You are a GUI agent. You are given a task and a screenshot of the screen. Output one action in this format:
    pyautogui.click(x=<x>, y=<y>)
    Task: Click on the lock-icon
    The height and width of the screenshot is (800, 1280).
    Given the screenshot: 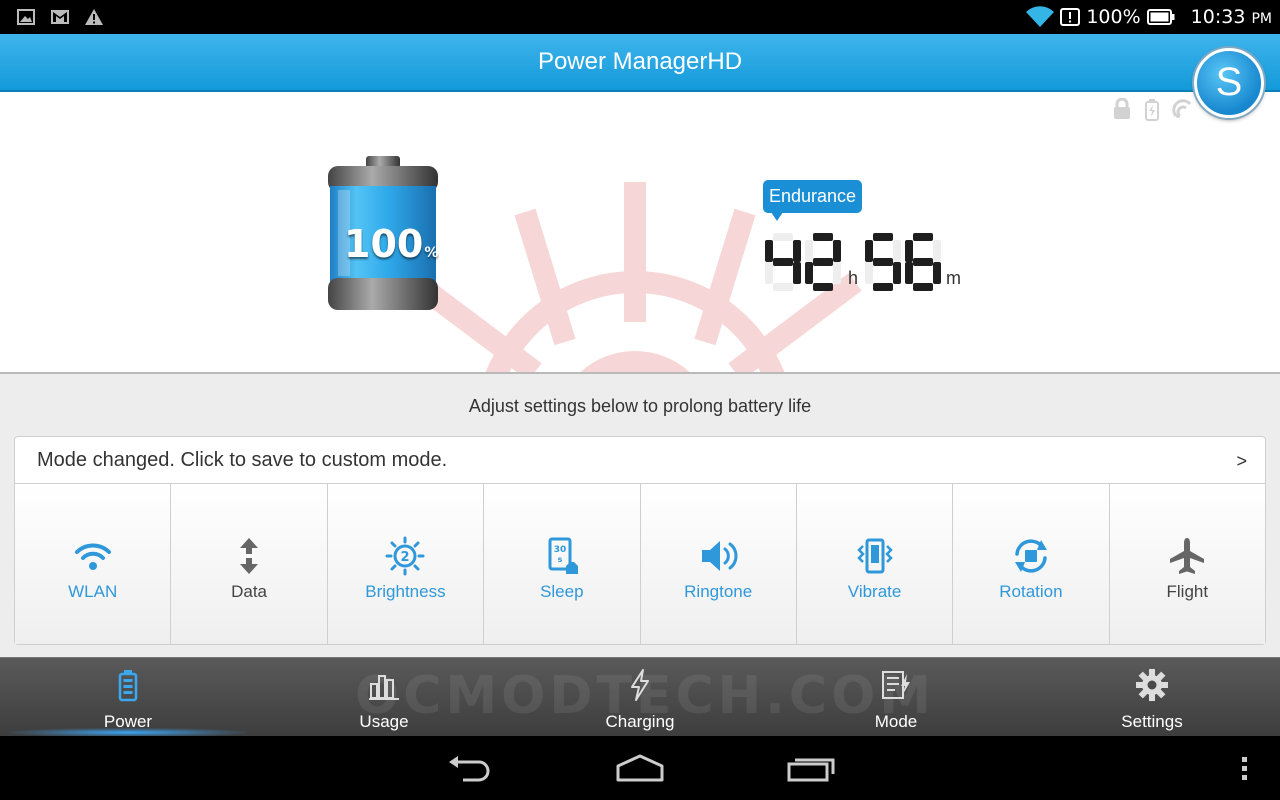 What is the action you would take?
    pyautogui.click(x=1122, y=108)
    